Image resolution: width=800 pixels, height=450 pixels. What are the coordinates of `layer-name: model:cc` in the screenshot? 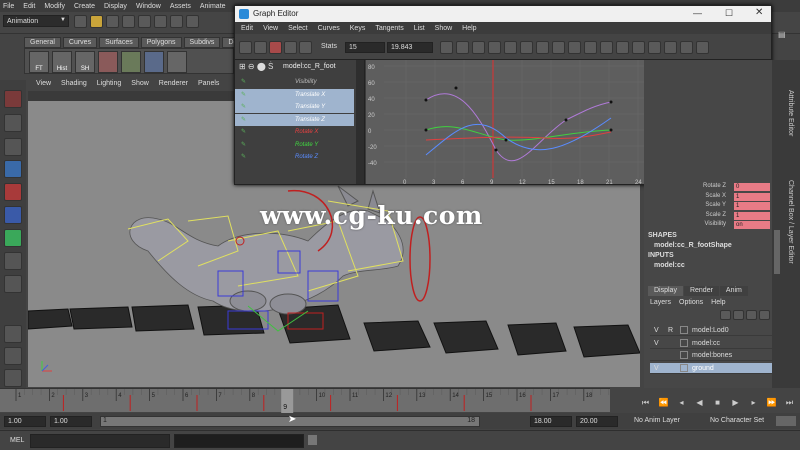 It's located at (706, 343).